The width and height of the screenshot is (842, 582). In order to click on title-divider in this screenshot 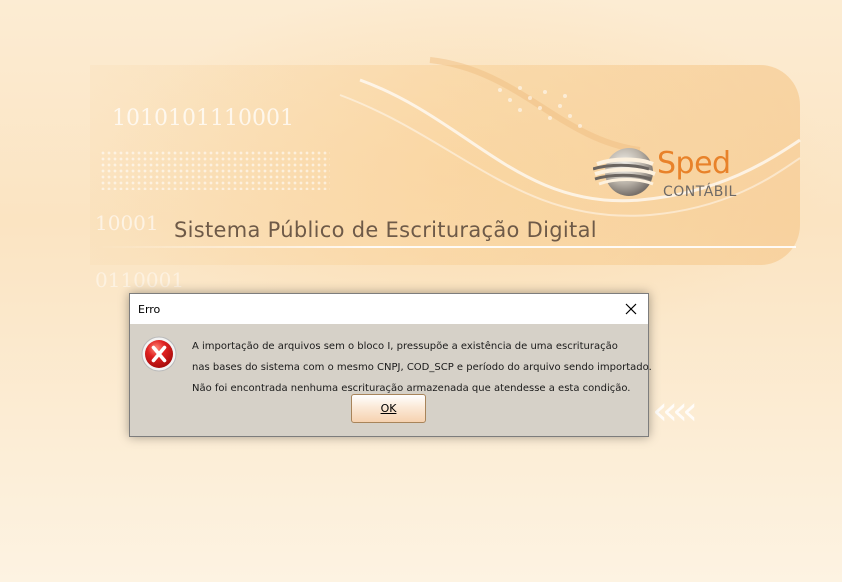, I will do `click(446, 247)`.